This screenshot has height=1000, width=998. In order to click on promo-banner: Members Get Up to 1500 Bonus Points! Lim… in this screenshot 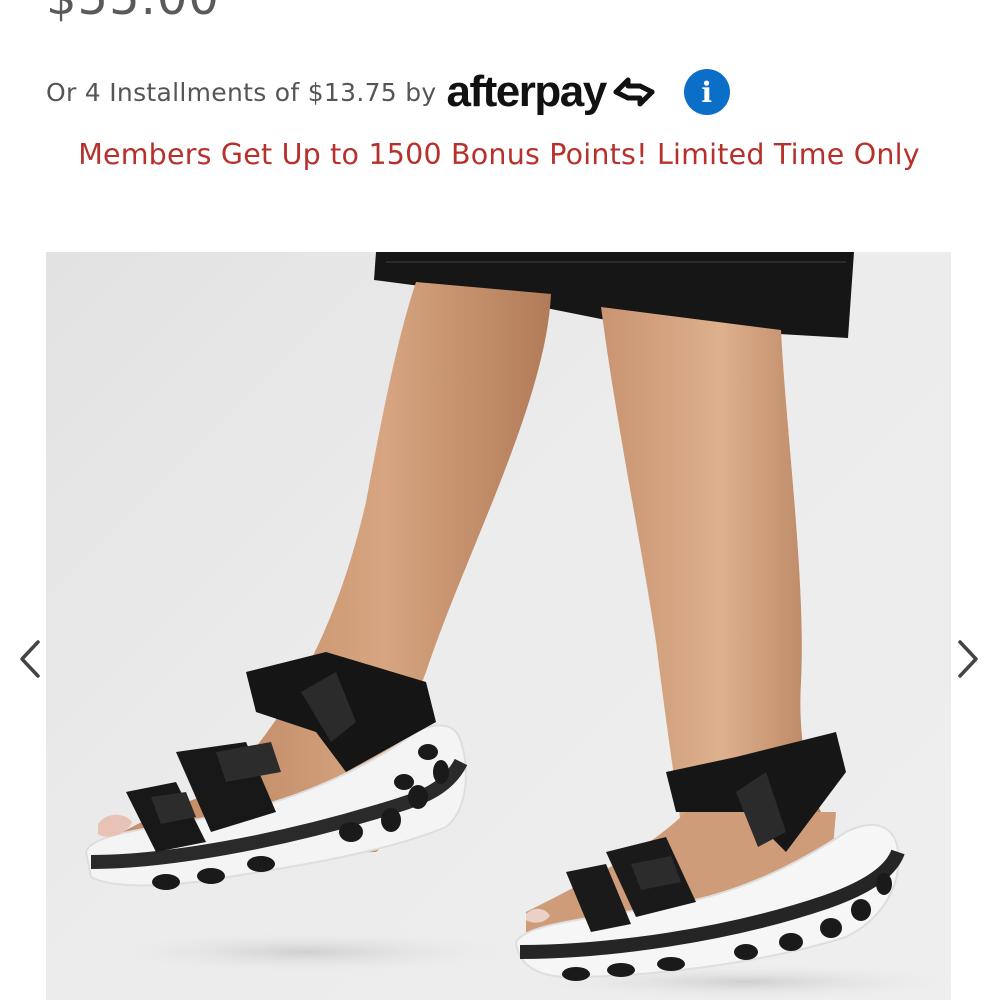, I will do `click(499, 154)`.